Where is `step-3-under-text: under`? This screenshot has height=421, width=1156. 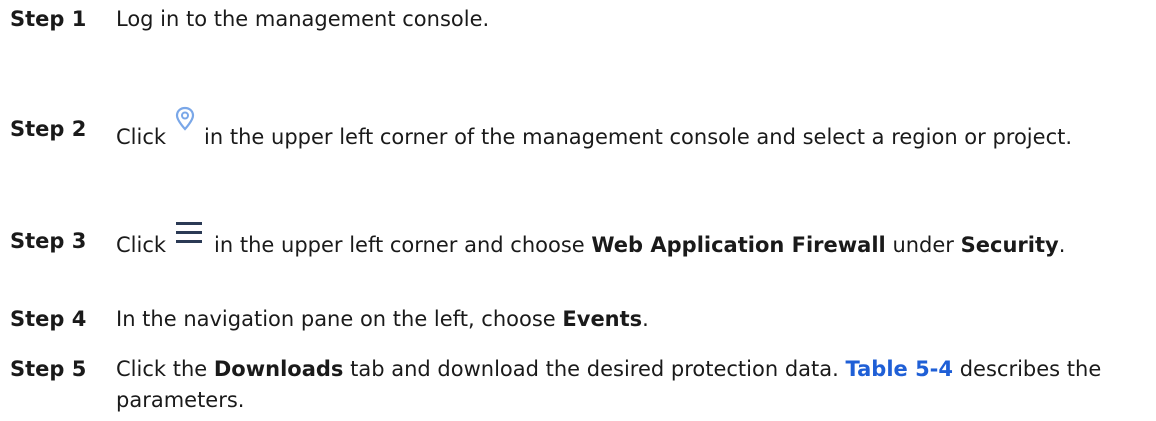
step-3-under-text: under is located at coordinates (923, 245).